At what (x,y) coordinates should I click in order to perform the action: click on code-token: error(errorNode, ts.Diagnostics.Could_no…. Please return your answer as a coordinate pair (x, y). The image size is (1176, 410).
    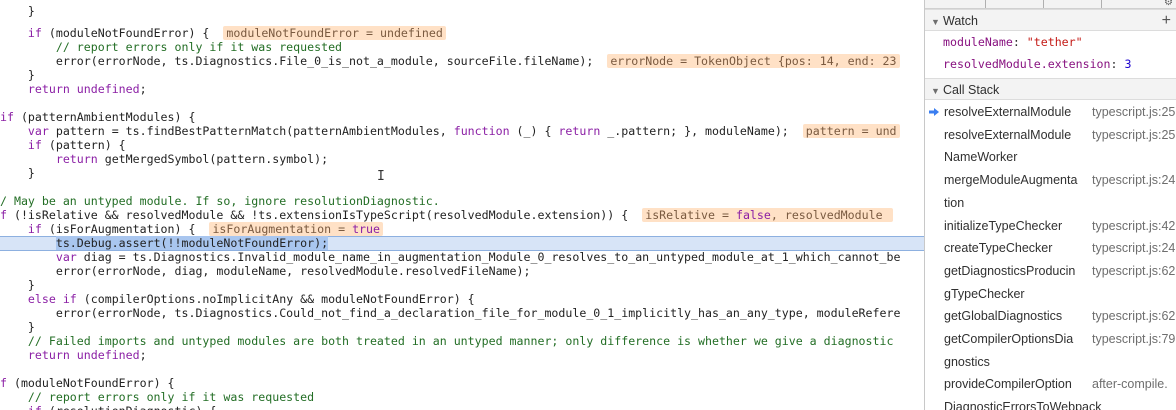
    Looking at the image, I should click on (450, 313).